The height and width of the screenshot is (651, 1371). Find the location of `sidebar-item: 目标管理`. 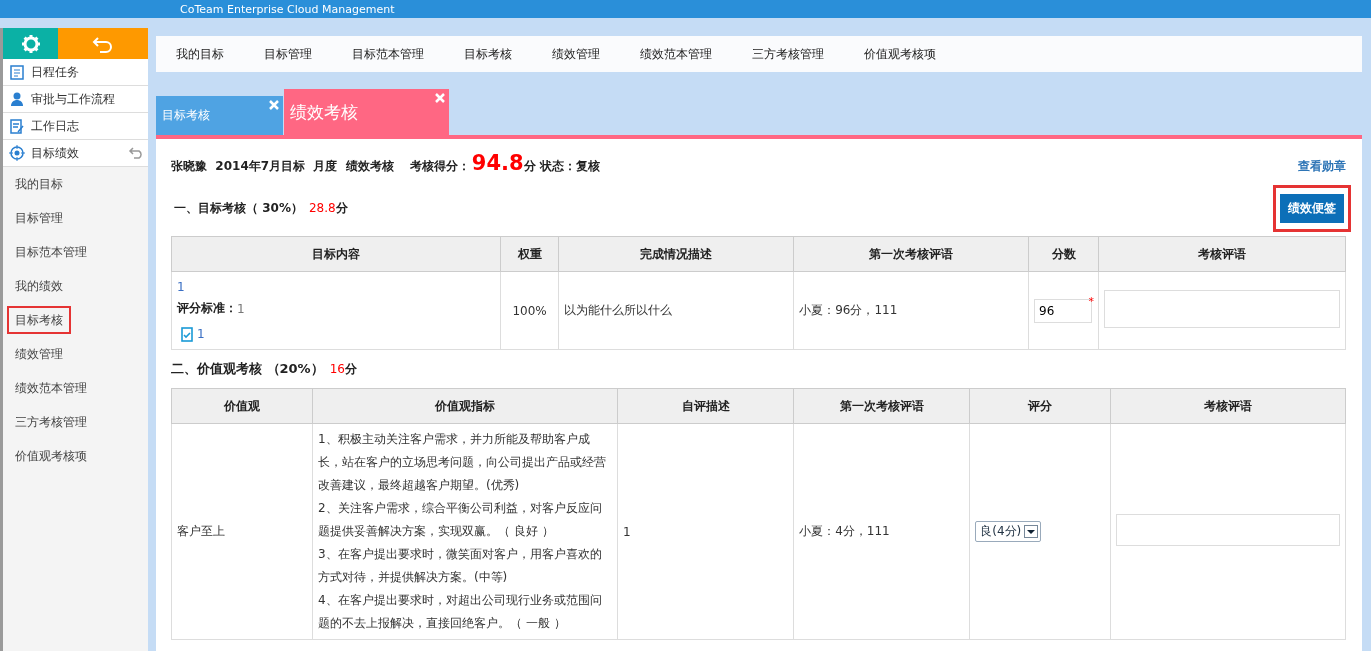

sidebar-item: 目标管理 is located at coordinates (39, 218).